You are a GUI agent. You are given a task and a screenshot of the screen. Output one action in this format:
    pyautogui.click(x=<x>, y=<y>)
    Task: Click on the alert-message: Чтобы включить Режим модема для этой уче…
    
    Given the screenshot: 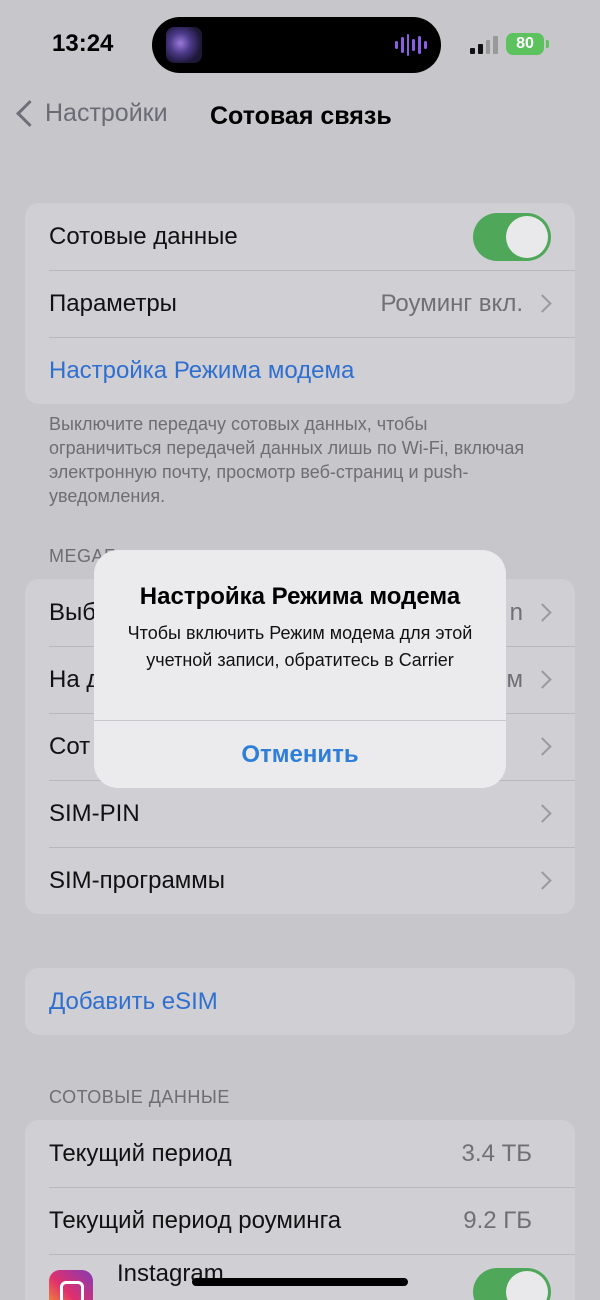 What is the action you would take?
    pyautogui.click(x=300, y=646)
    